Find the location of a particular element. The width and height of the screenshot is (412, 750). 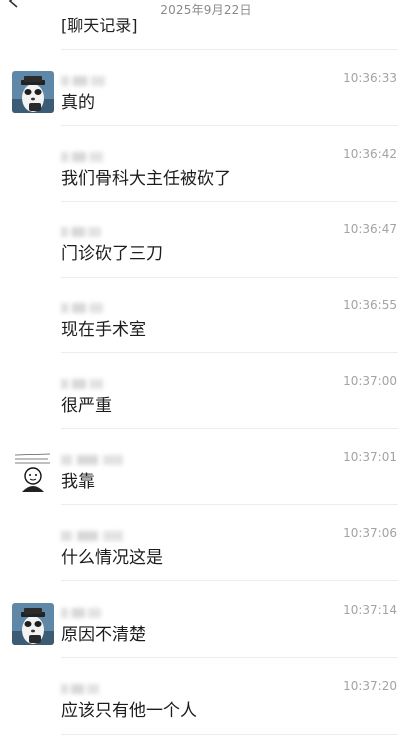

message-time: 10:36:42 is located at coordinates (370, 154).